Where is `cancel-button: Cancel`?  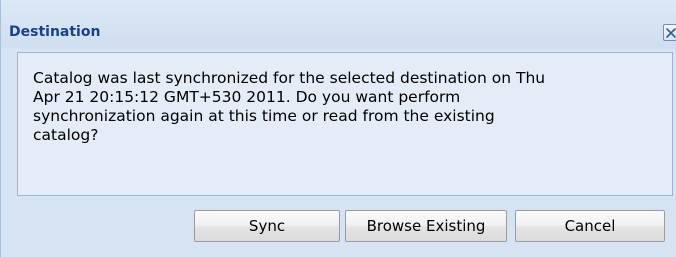 cancel-button: Cancel is located at coordinates (590, 226).